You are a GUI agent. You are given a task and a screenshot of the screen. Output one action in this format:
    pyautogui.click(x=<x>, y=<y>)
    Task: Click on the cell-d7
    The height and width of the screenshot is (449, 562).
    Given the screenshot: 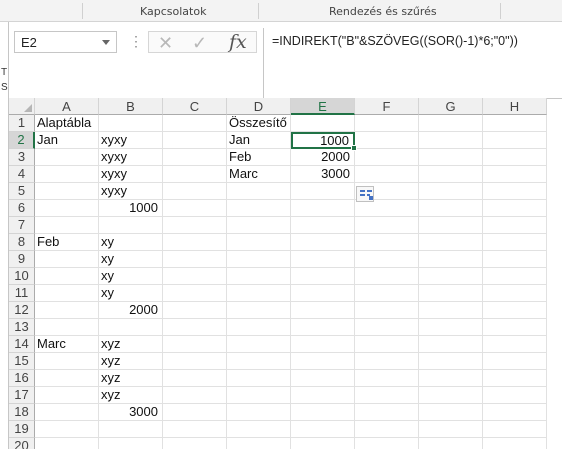 What is the action you would take?
    pyautogui.click(x=259, y=225)
    